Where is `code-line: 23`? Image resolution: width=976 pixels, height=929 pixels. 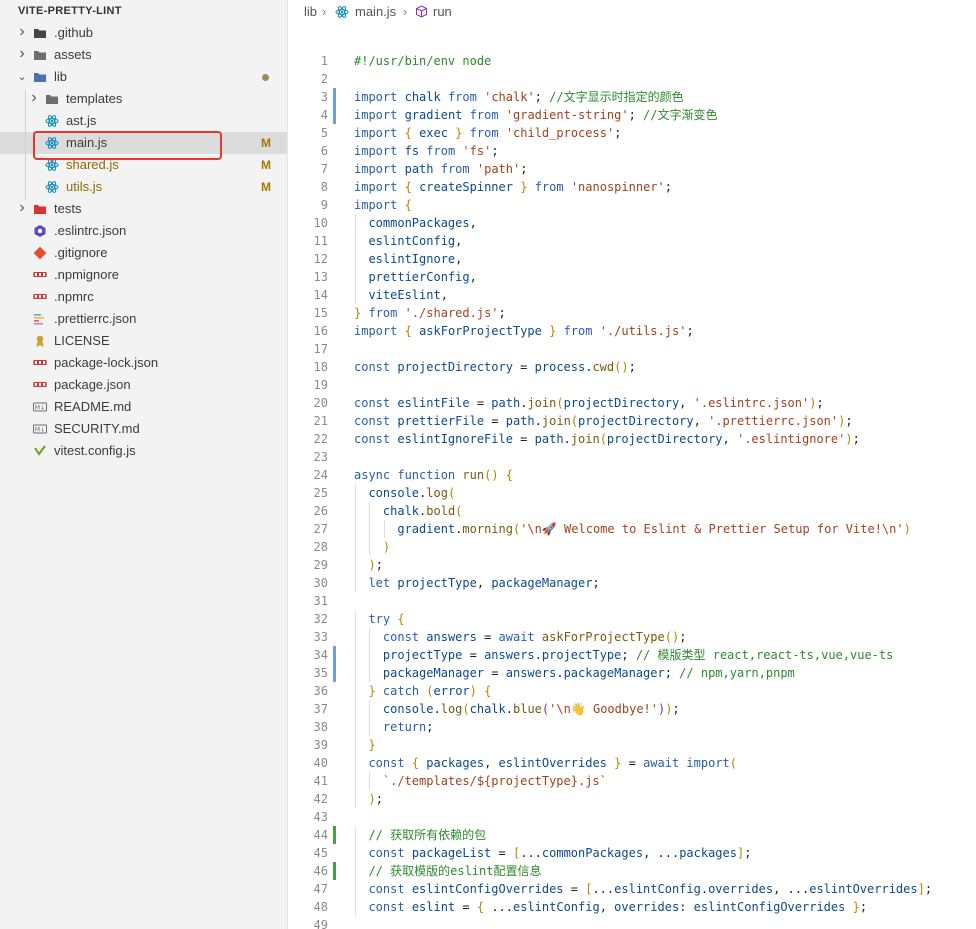 code-line: 23 is located at coordinates (632, 457).